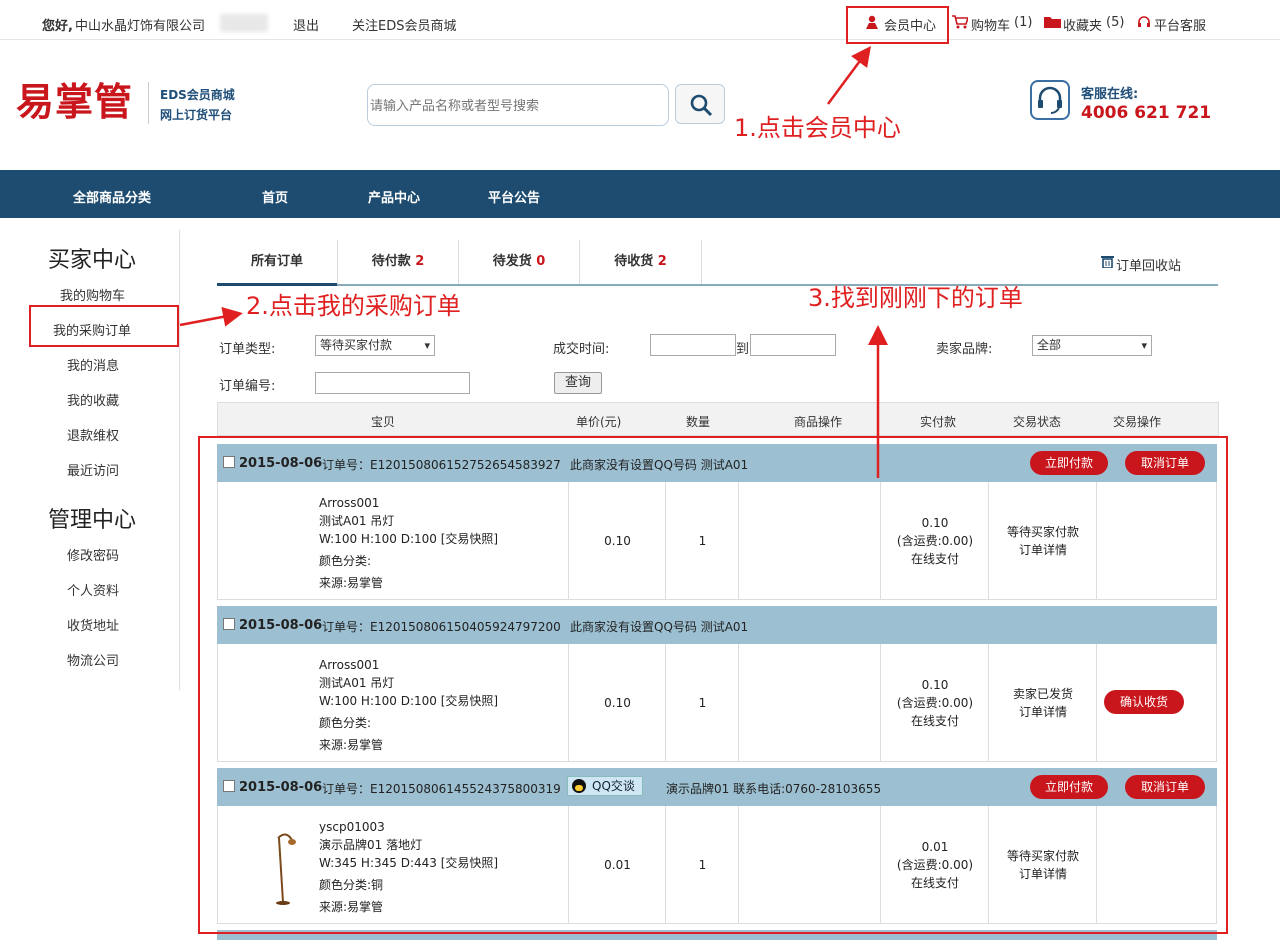 This screenshot has width=1280, height=940. Describe the element at coordinates (211, 316) in the screenshot. I see `arrow-step2` at that location.